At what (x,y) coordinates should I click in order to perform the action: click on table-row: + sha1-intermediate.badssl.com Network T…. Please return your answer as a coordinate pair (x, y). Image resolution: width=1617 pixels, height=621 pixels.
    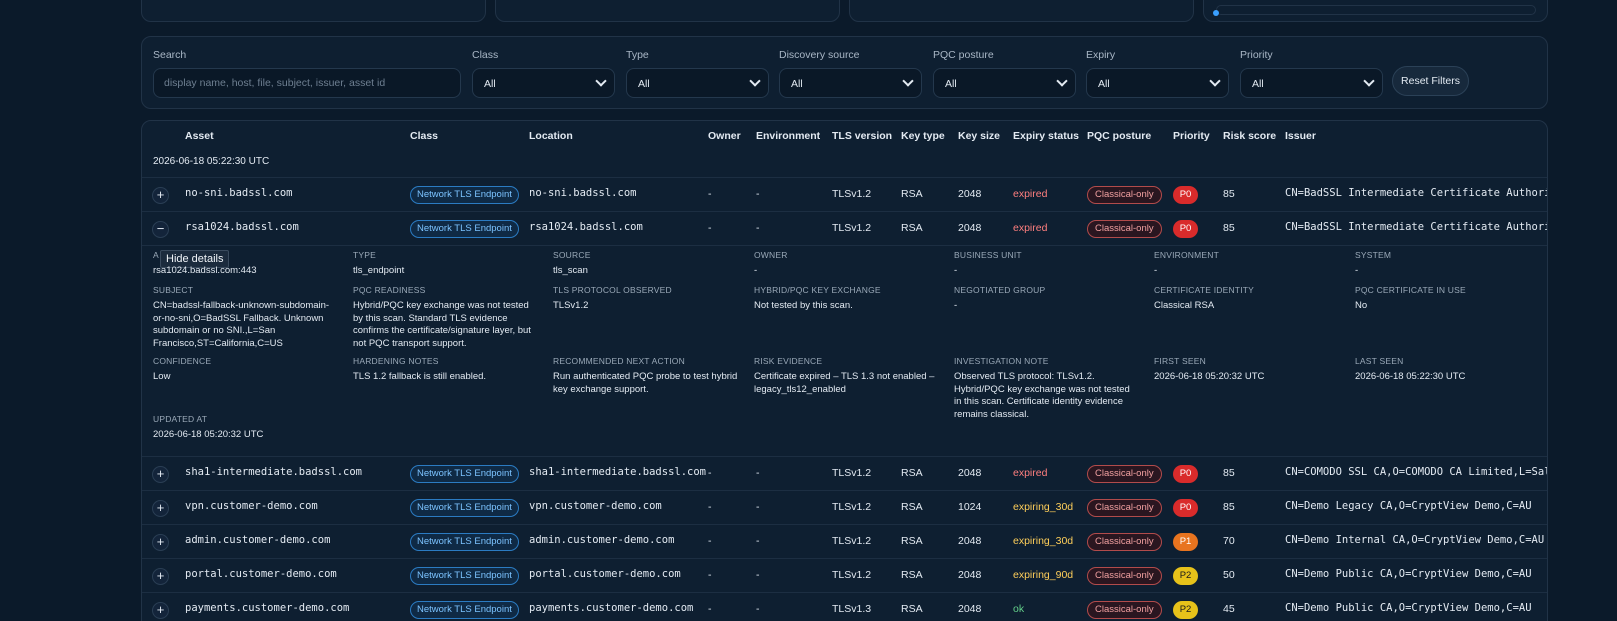
    Looking at the image, I should click on (845, 473).